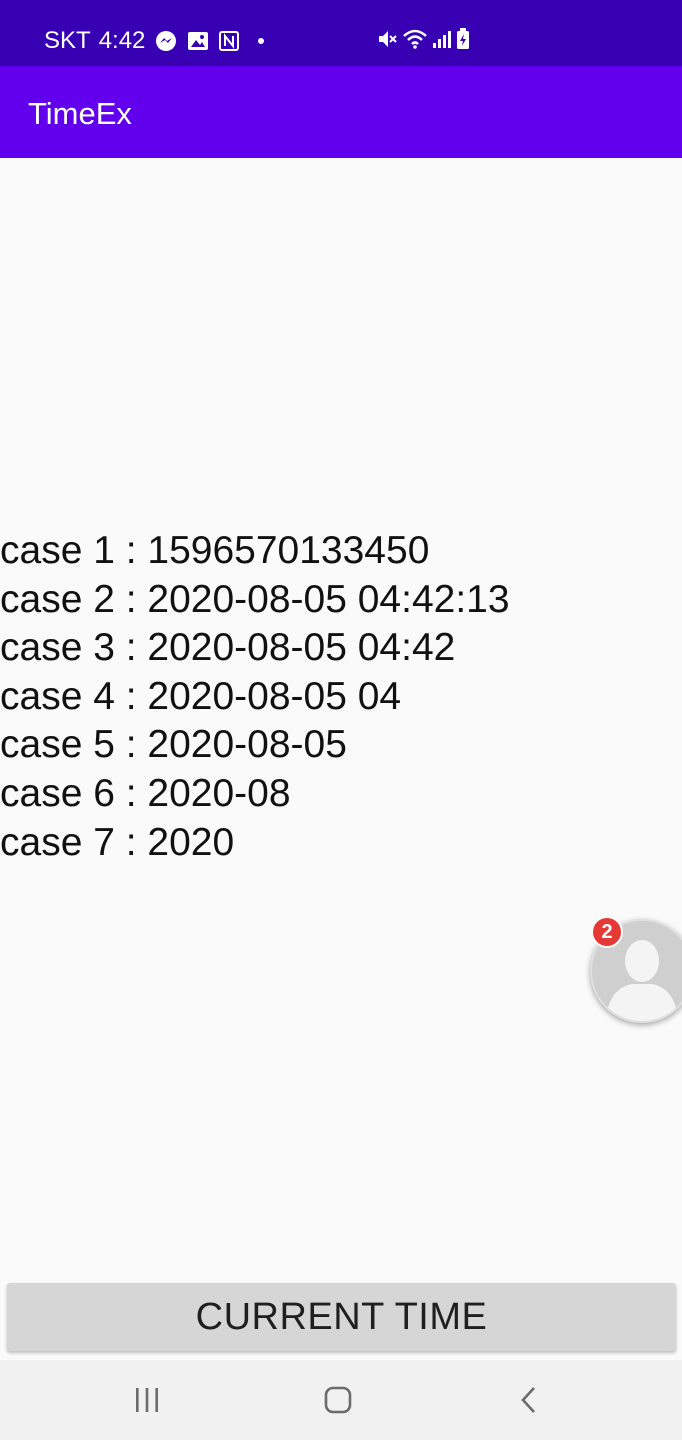  What do you see at coordinates (215, 550) in the screenshot?
I see `case-line-1: case 1 : 1596570133450` at bounding box center [215, 550].